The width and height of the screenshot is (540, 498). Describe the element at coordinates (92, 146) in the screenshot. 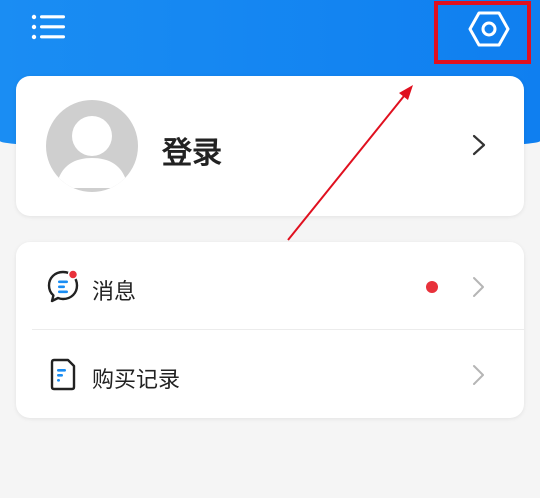

I see `default-avatar-icon` at that location.